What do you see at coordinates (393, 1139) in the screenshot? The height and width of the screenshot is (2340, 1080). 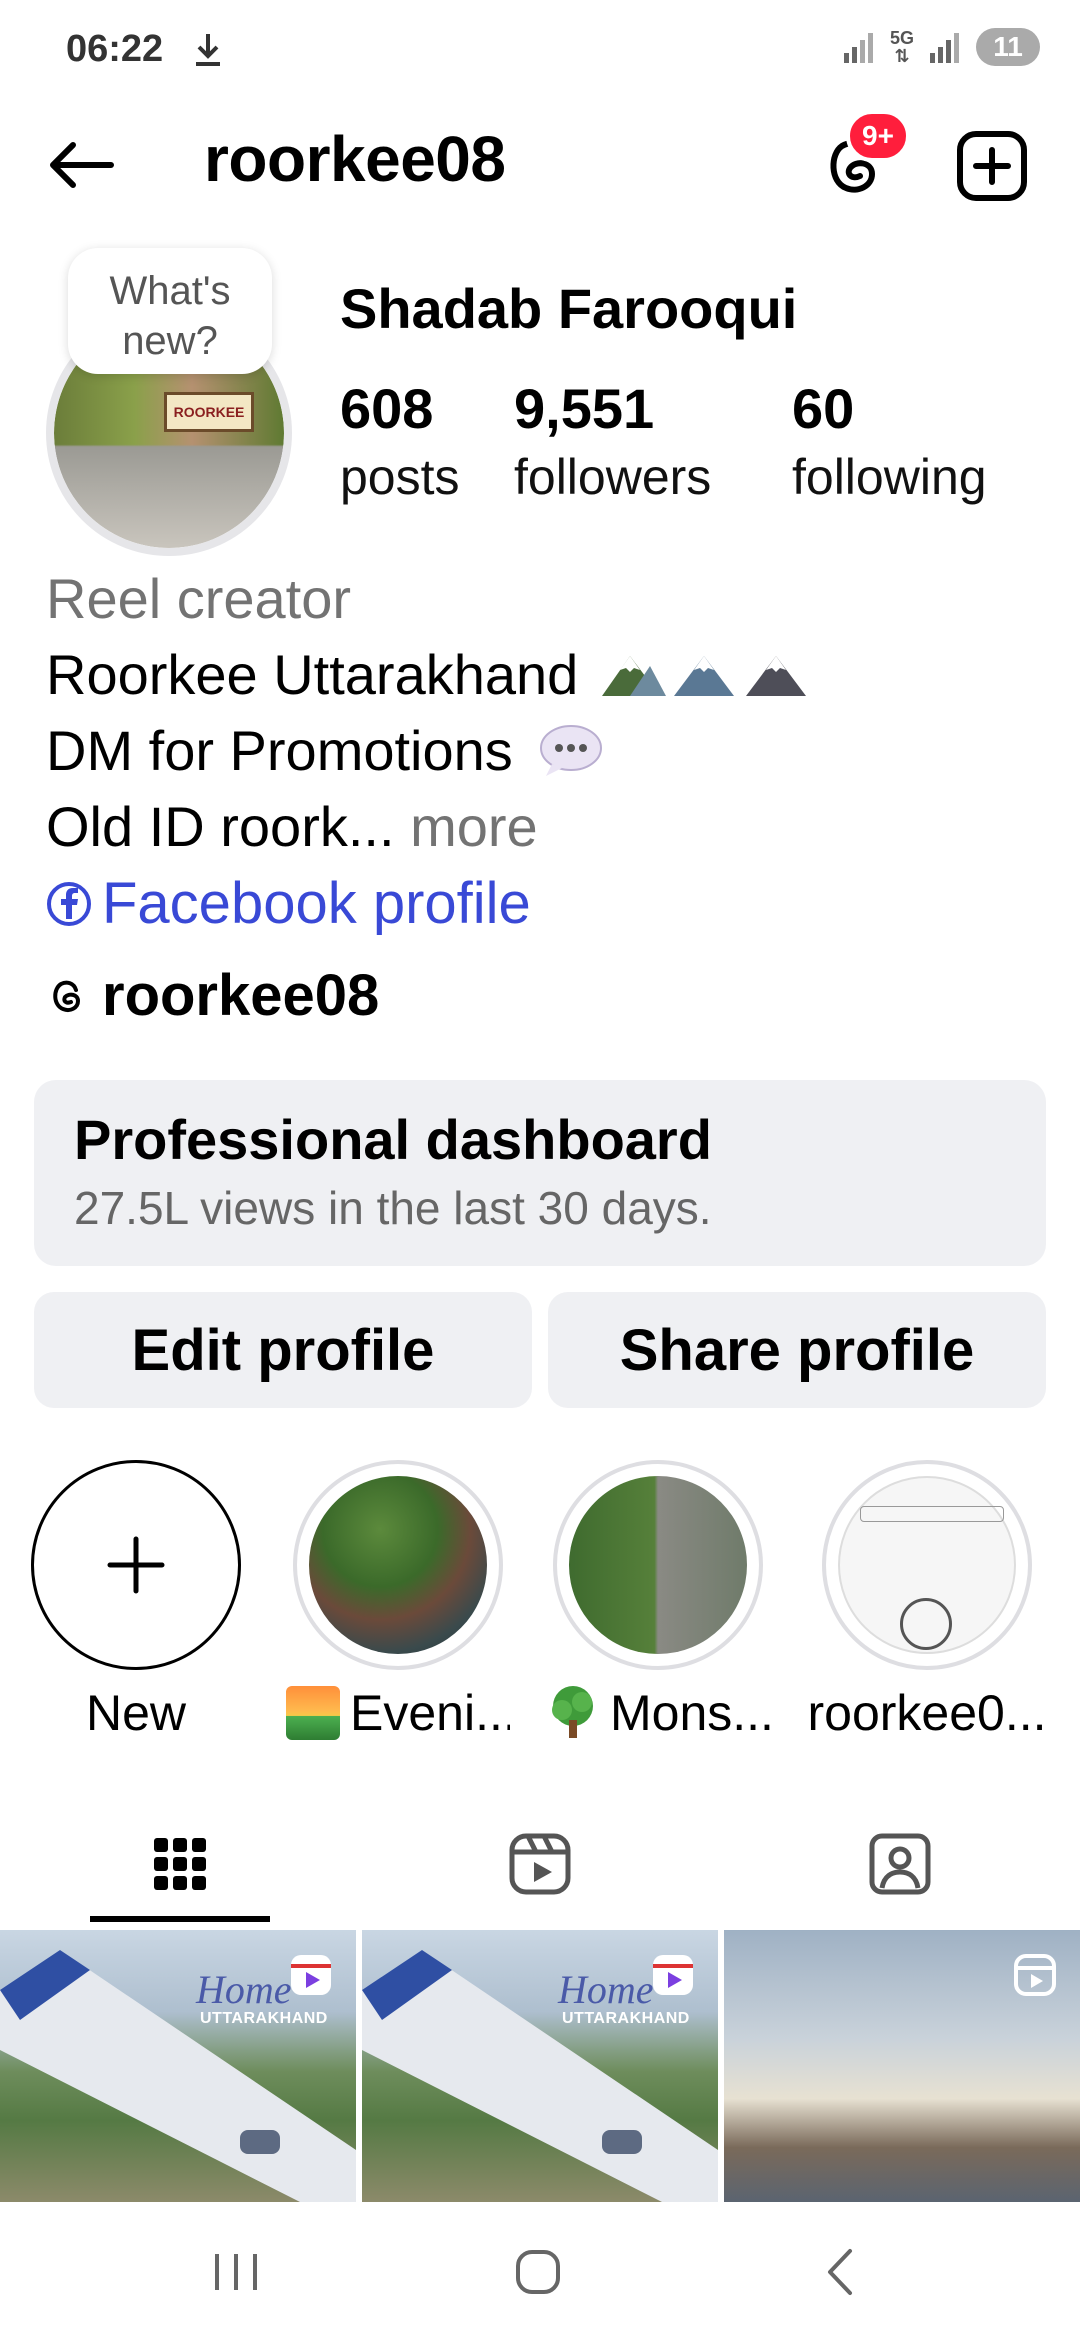 I see `dashboard-title: Professional dashboard` at bounding box center [393, 1139].